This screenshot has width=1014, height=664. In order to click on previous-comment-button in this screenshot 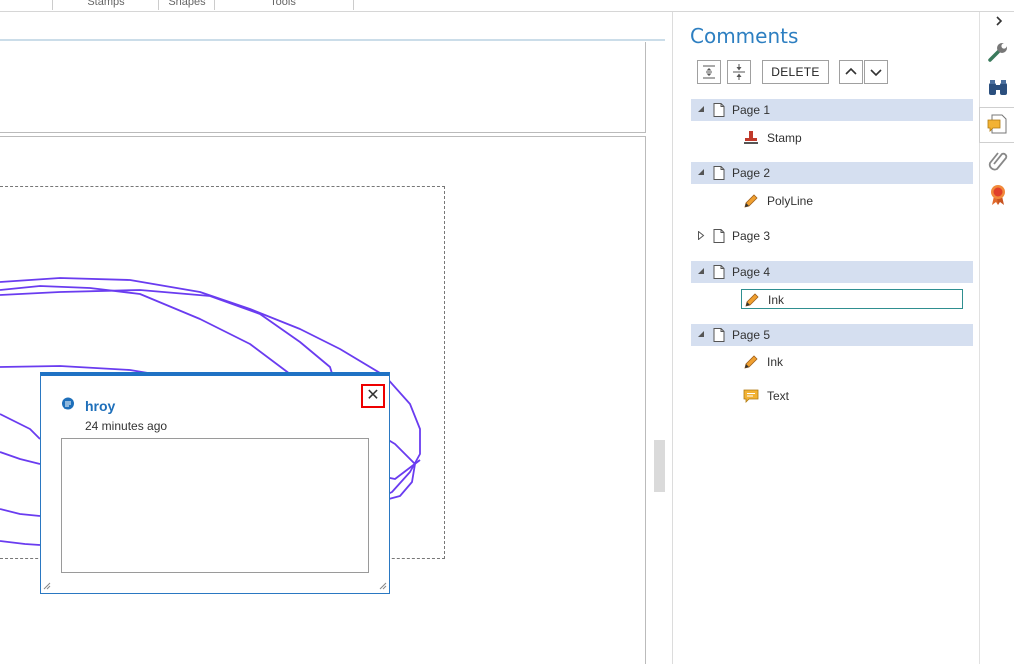, I will do `click(851, 72)`.